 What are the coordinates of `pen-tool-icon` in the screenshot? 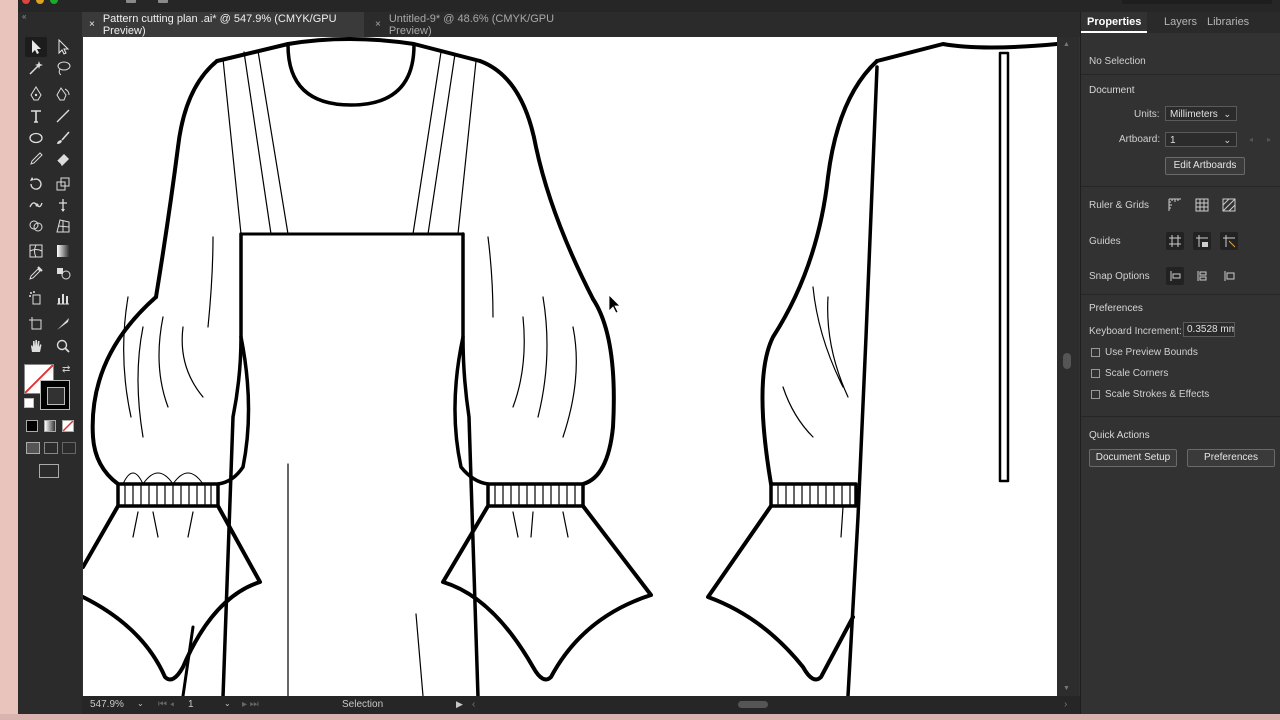 It's located at (36, 94).